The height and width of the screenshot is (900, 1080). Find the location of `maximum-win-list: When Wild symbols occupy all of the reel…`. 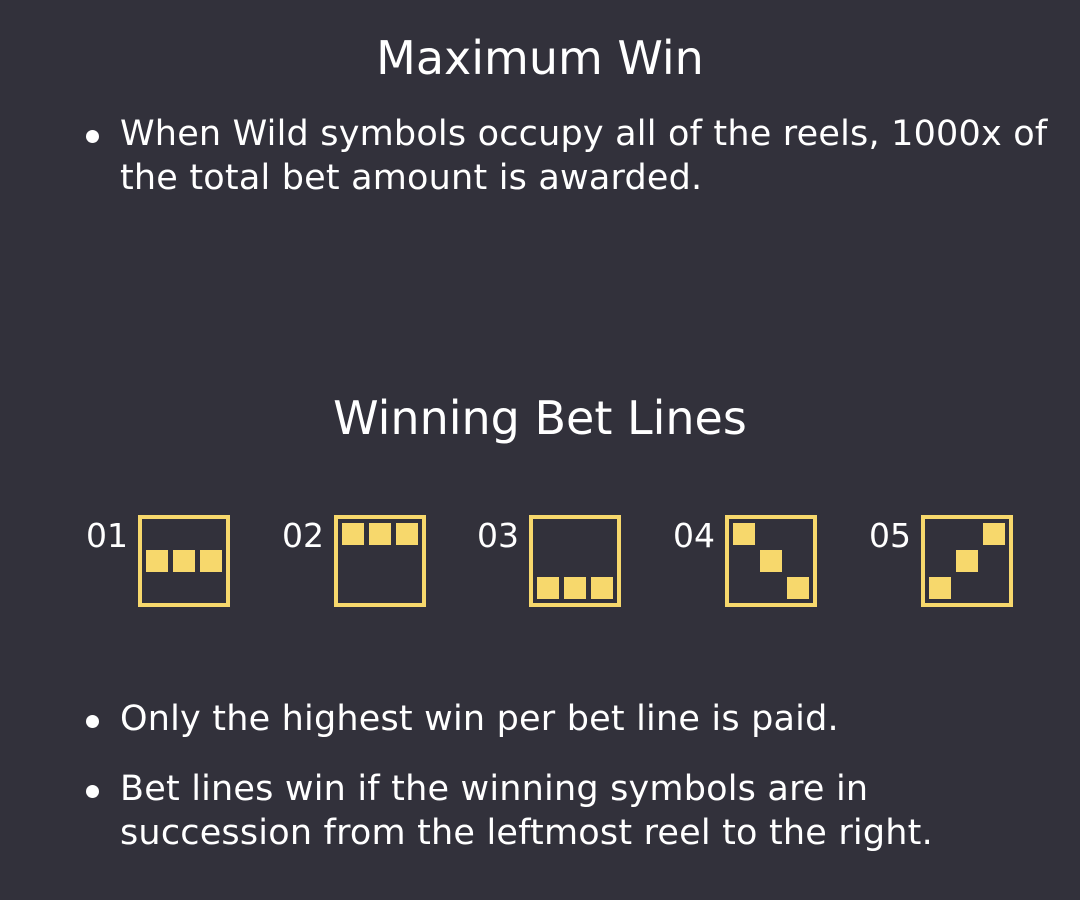

maximum-win-list: When Wild symbols occupy all of the reel… is located at coordinates (540, 156).